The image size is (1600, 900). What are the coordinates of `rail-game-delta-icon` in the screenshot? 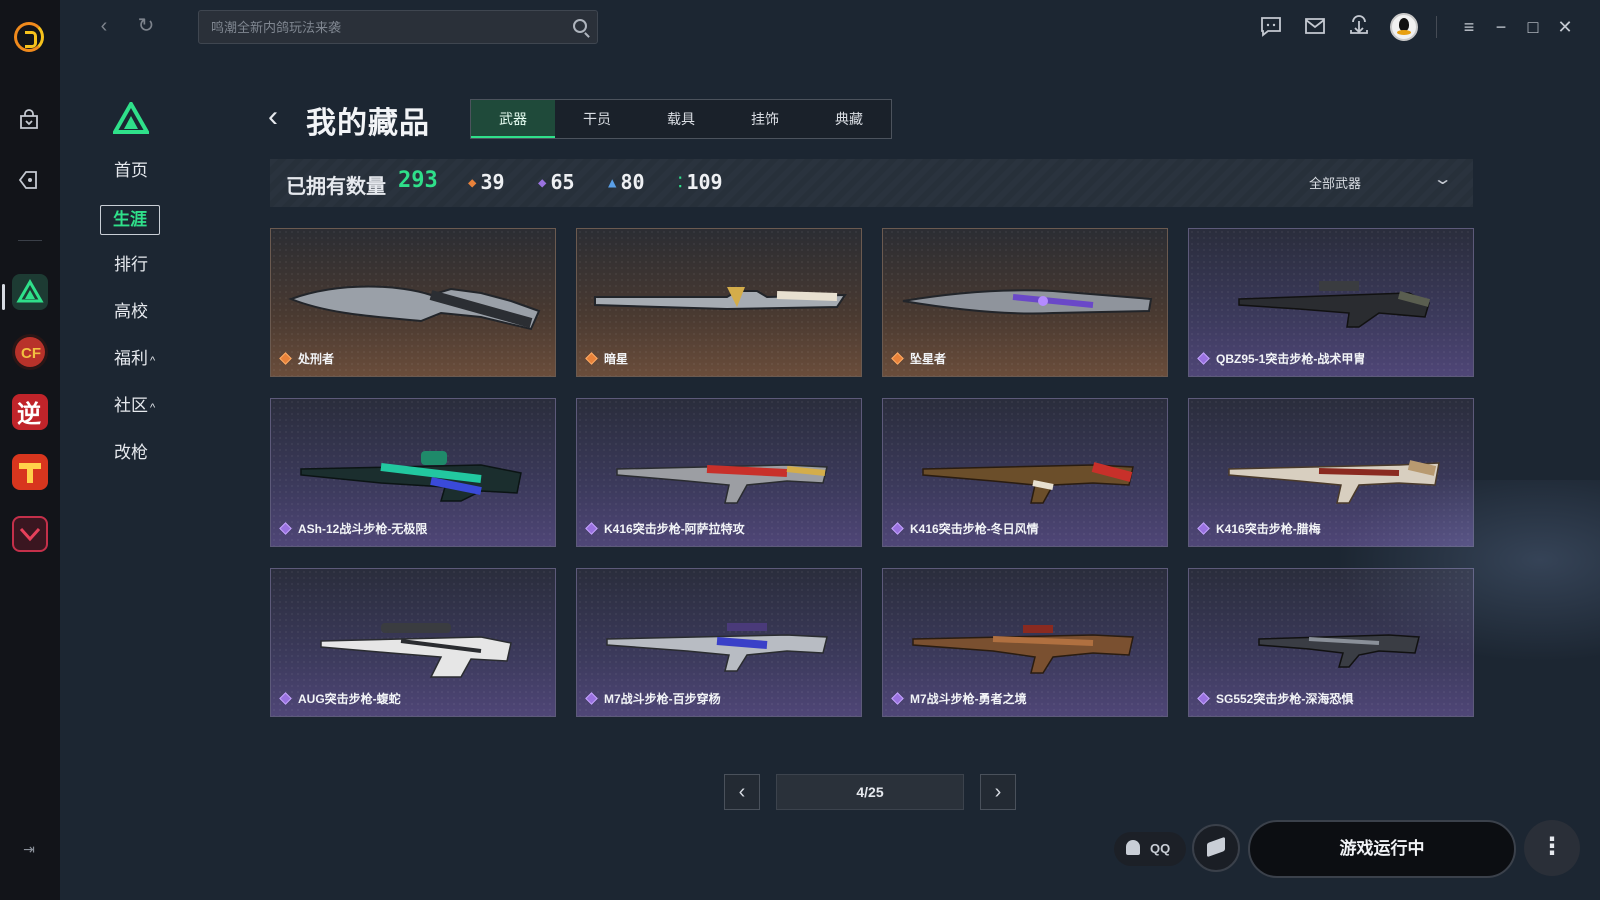 It's located at (30, 292).